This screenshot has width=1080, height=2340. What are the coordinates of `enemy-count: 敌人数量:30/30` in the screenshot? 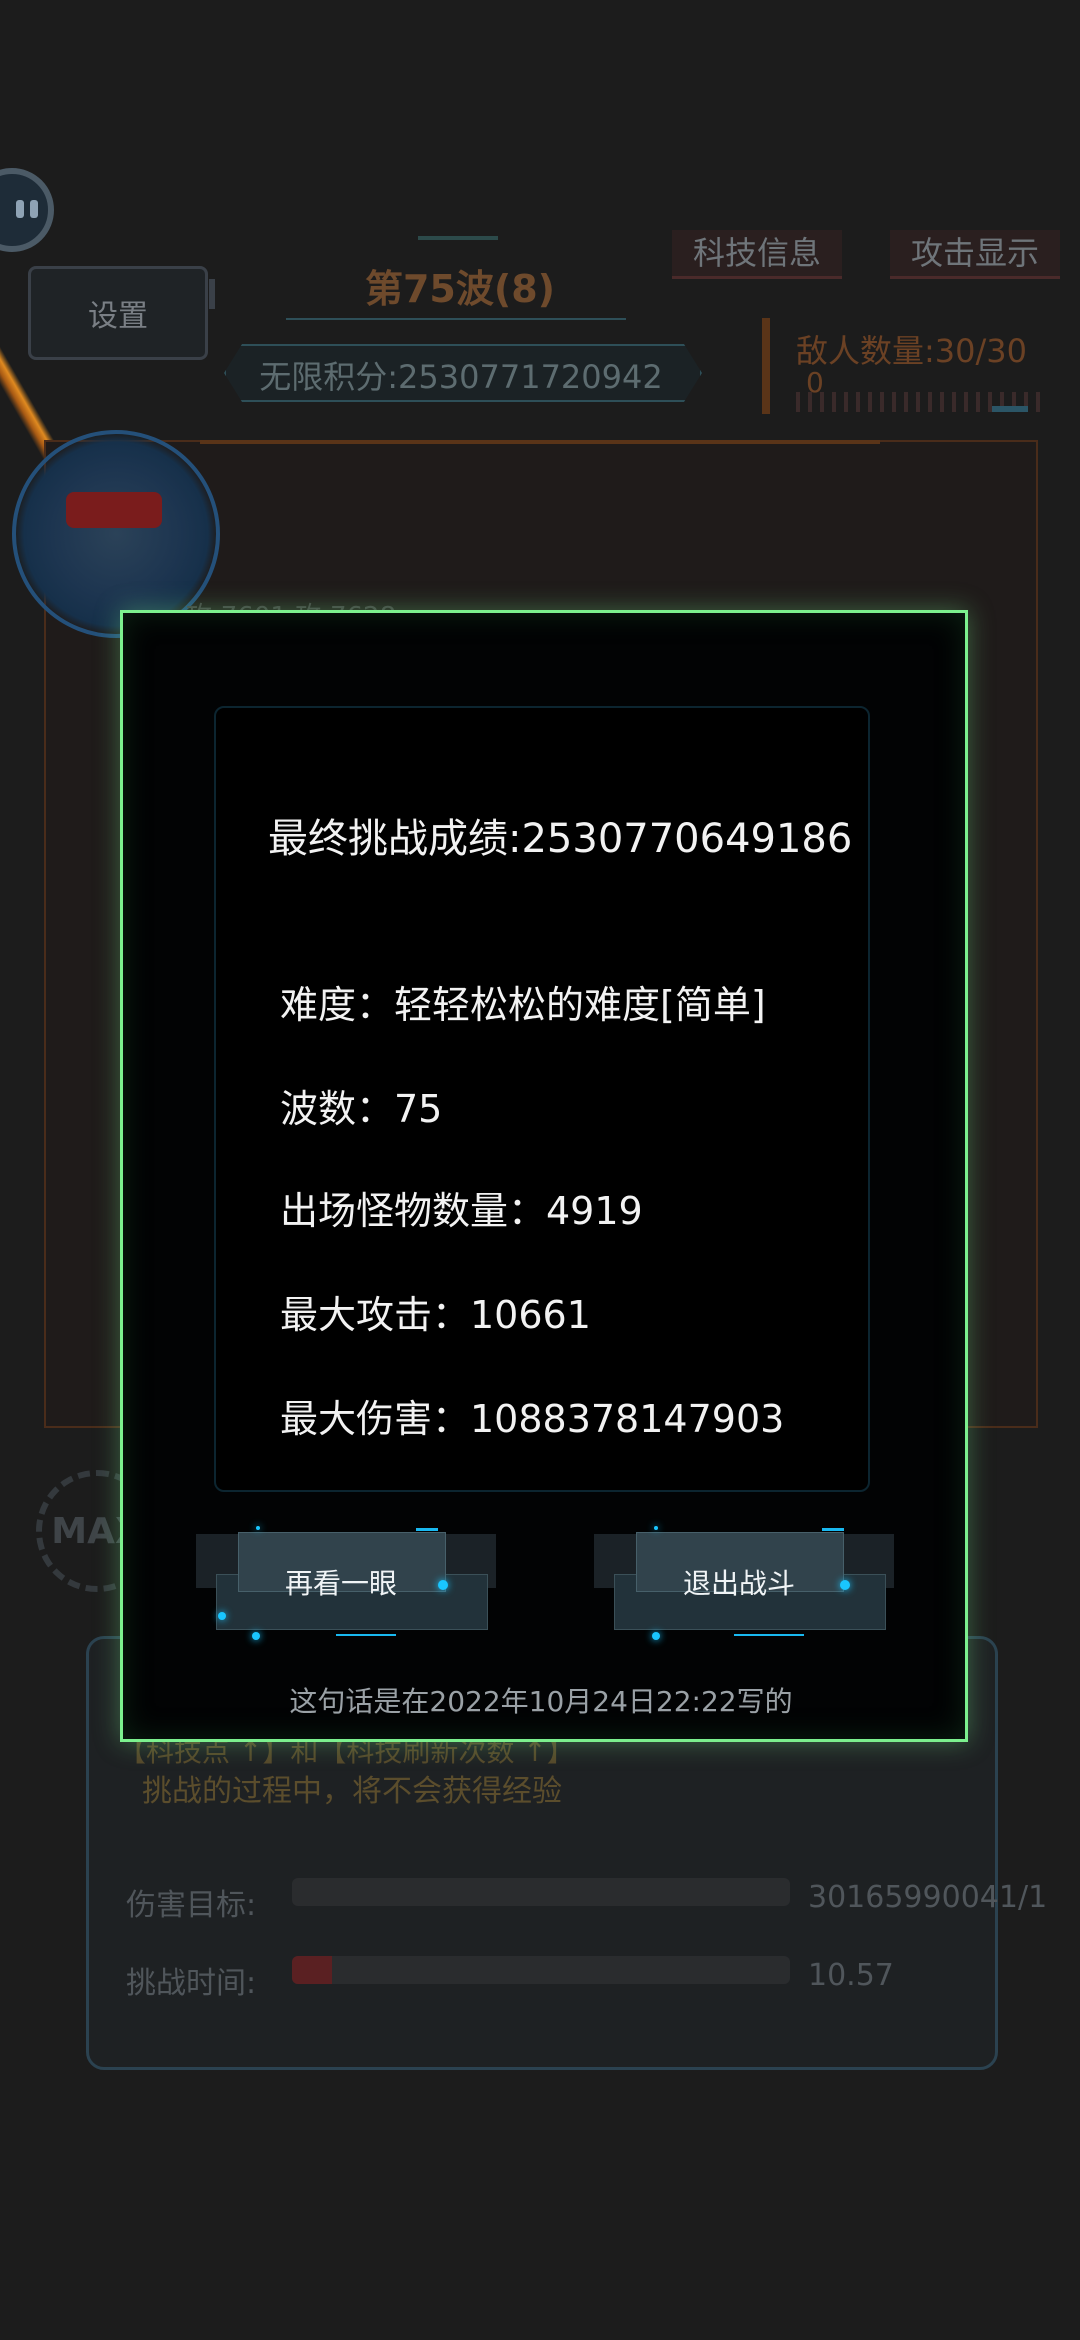 It's located at (912, 351).